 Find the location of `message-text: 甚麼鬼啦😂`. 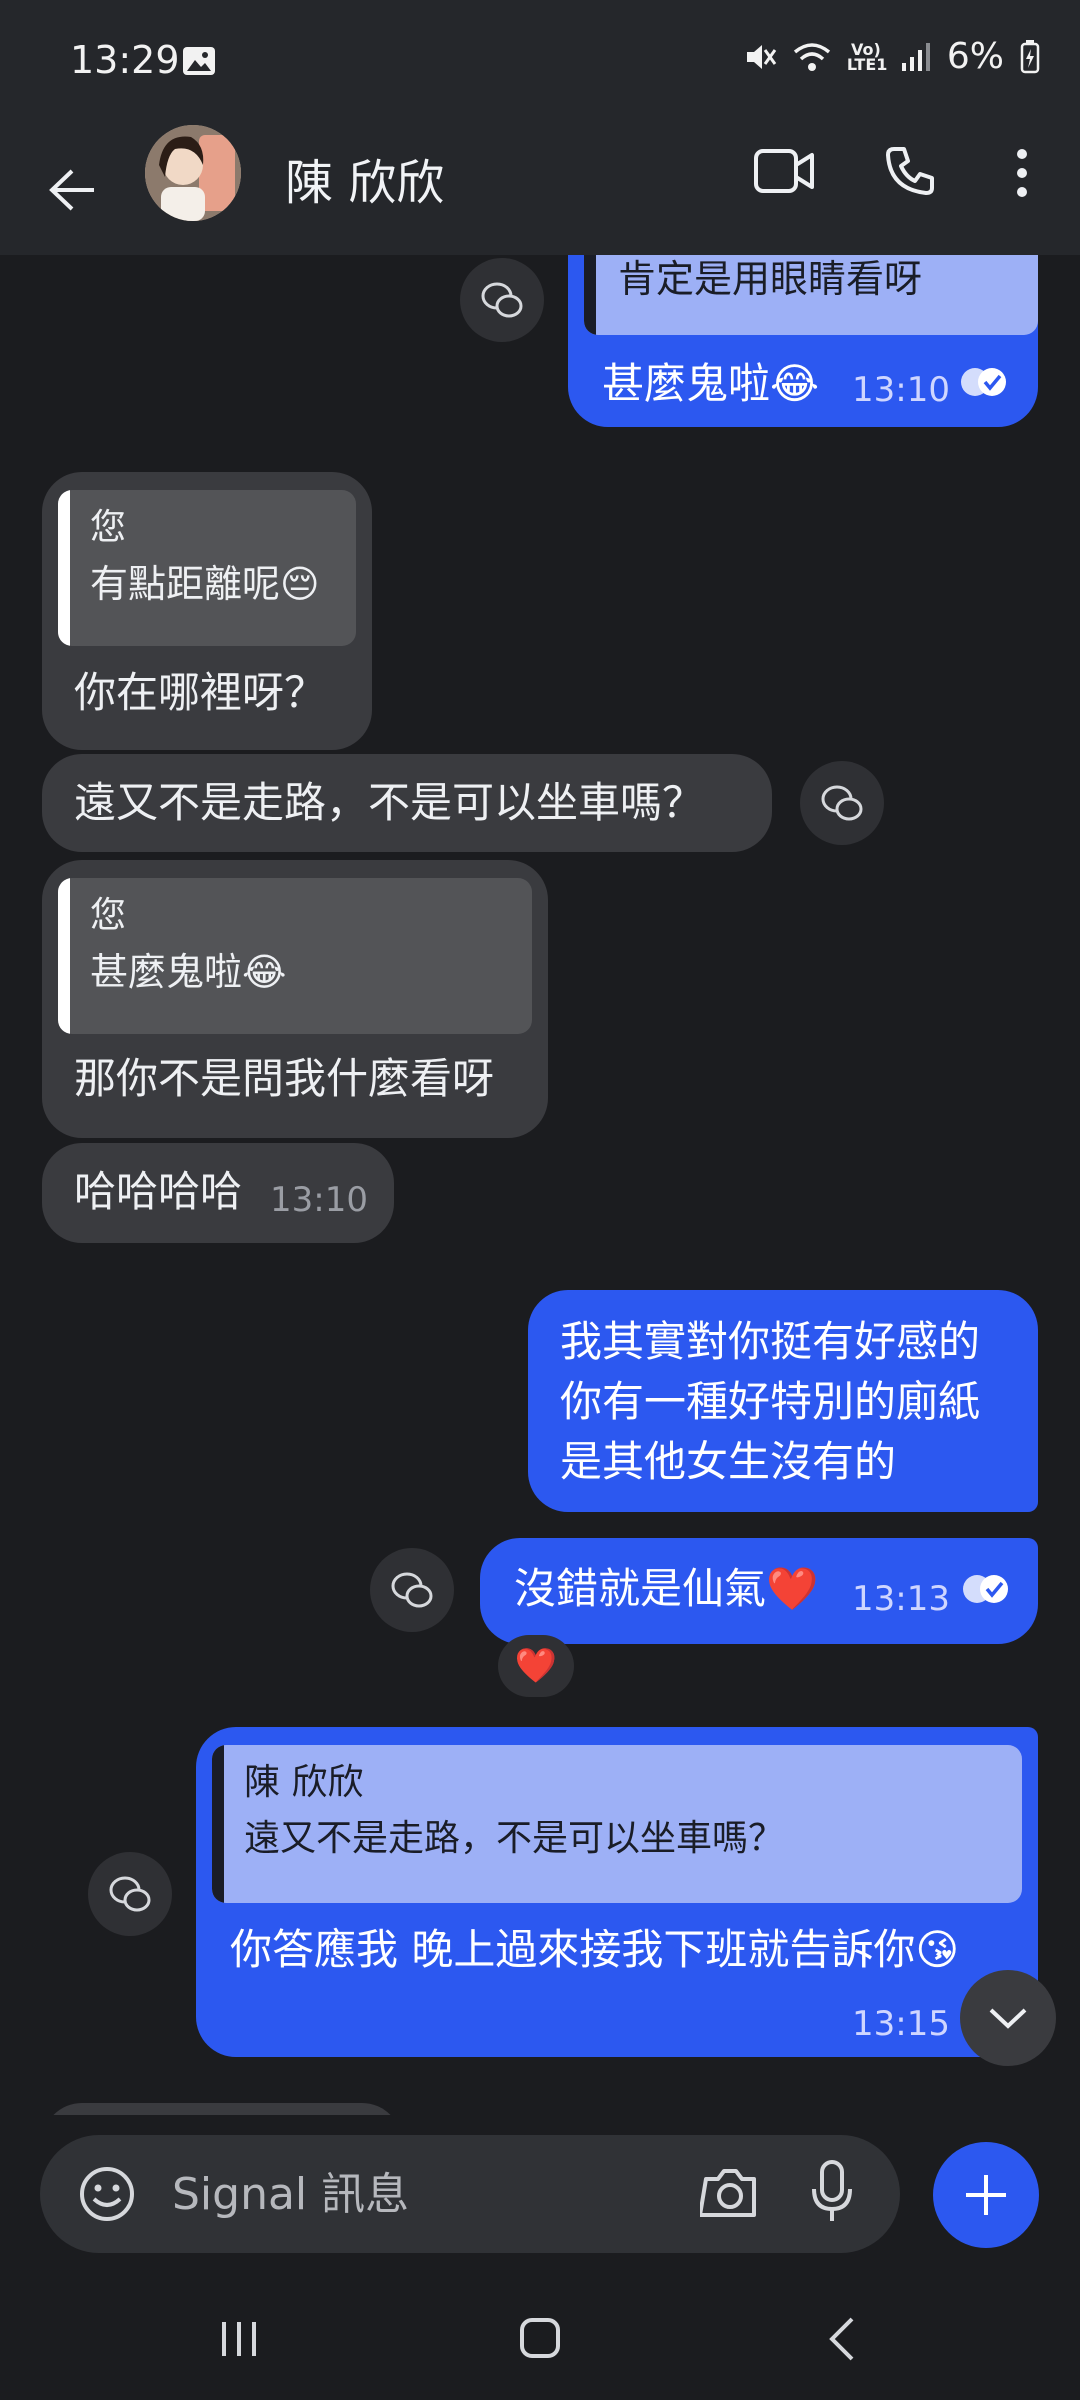

message-text: 甚麼鬼啦😂 is located at coordinates (711, 383).